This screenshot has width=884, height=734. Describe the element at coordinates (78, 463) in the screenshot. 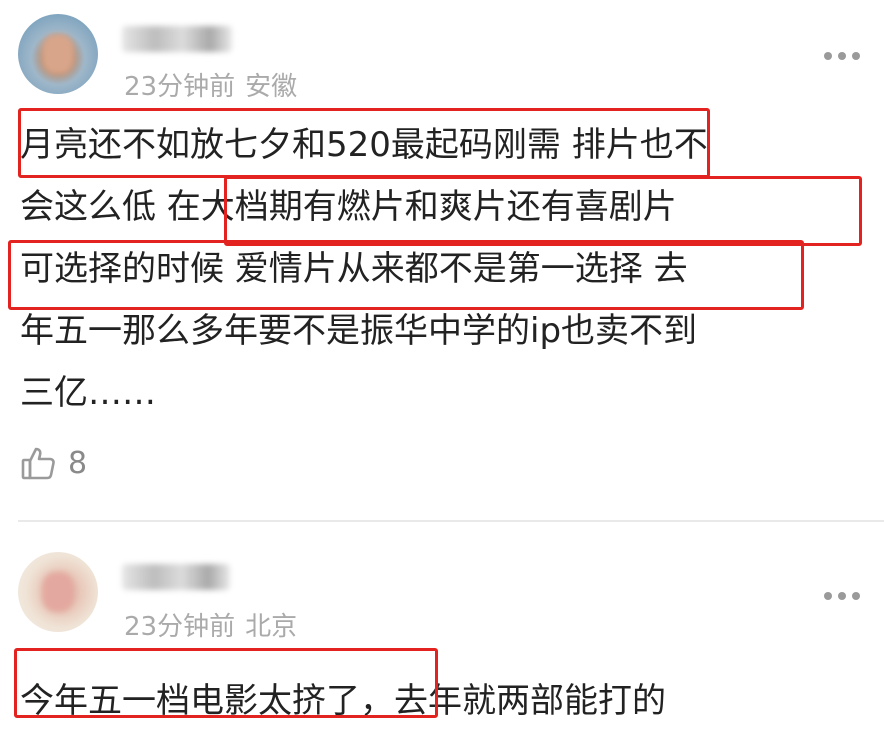

I see `like-count: 8` at that location.